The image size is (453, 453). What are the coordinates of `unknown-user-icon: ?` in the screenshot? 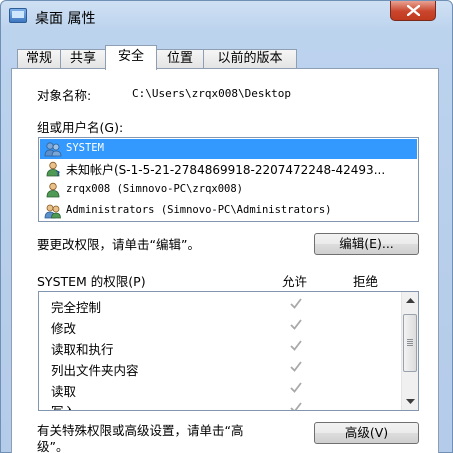 It's located at (53, 169).